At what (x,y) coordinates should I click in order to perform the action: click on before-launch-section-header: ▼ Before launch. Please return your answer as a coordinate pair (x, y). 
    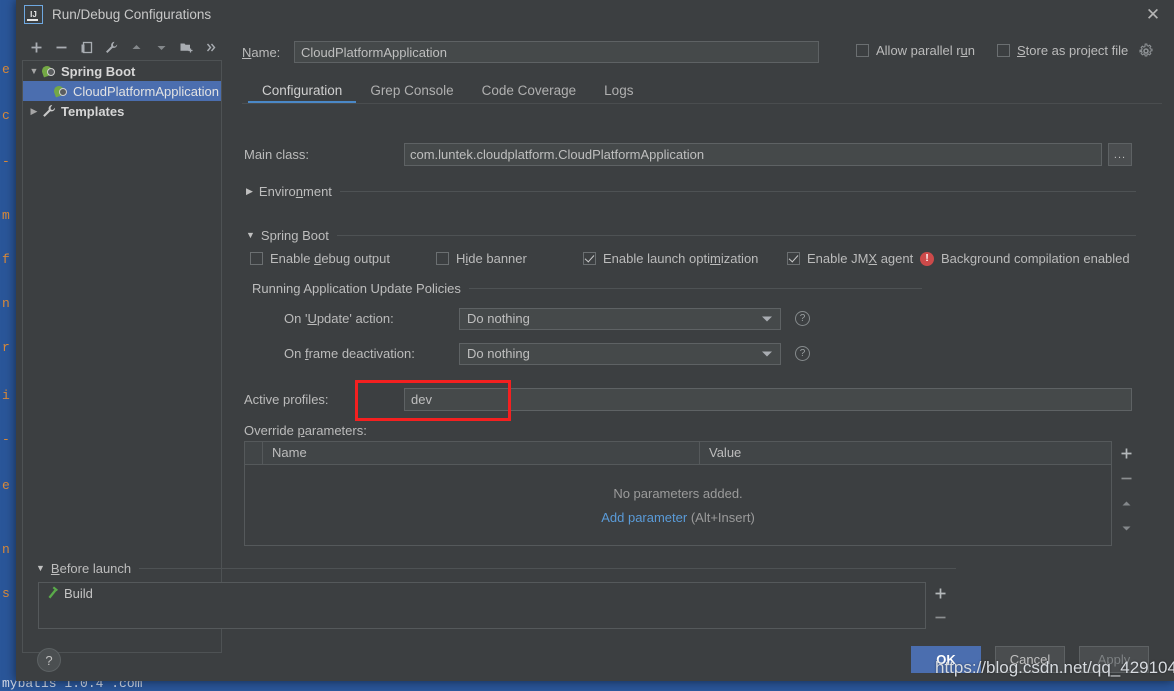
    Looking at the image, I should click on (496, 568).